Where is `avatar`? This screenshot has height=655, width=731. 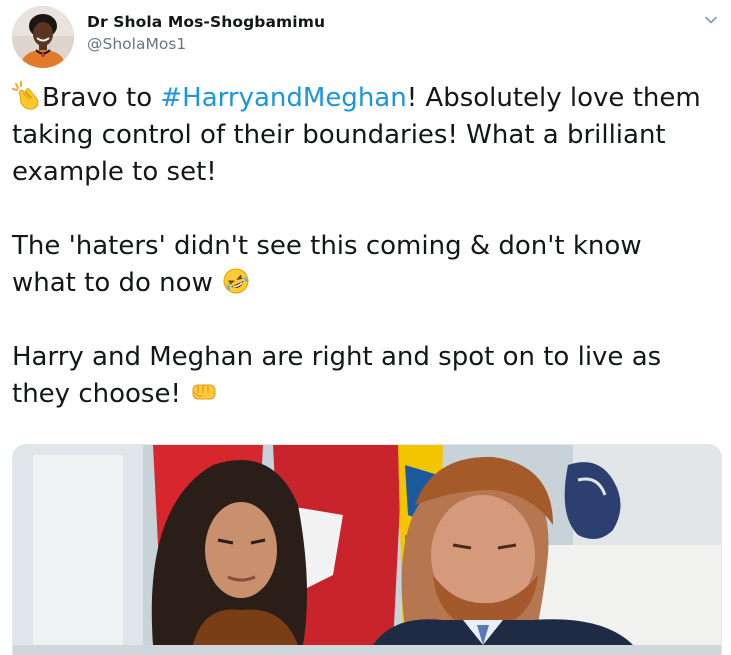 avatar is located at coordinates (43, 37).